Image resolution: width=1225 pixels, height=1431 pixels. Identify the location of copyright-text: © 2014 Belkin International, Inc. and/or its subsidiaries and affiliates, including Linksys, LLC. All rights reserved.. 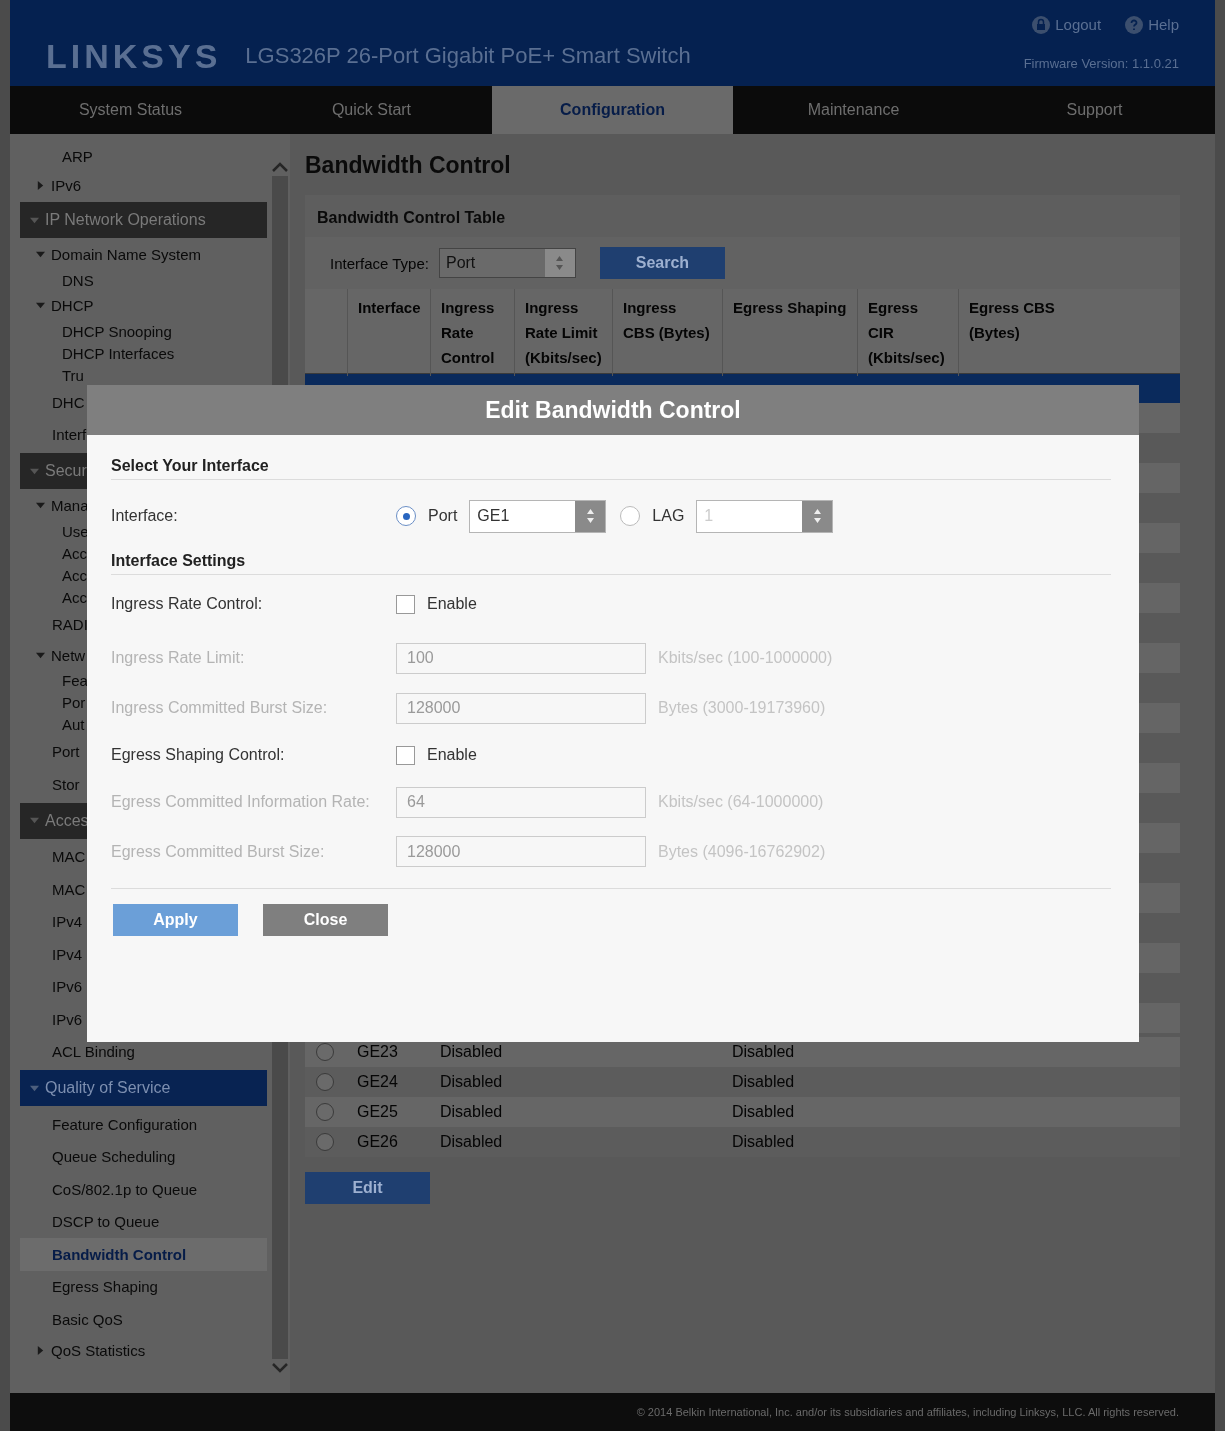
(612, 1412).